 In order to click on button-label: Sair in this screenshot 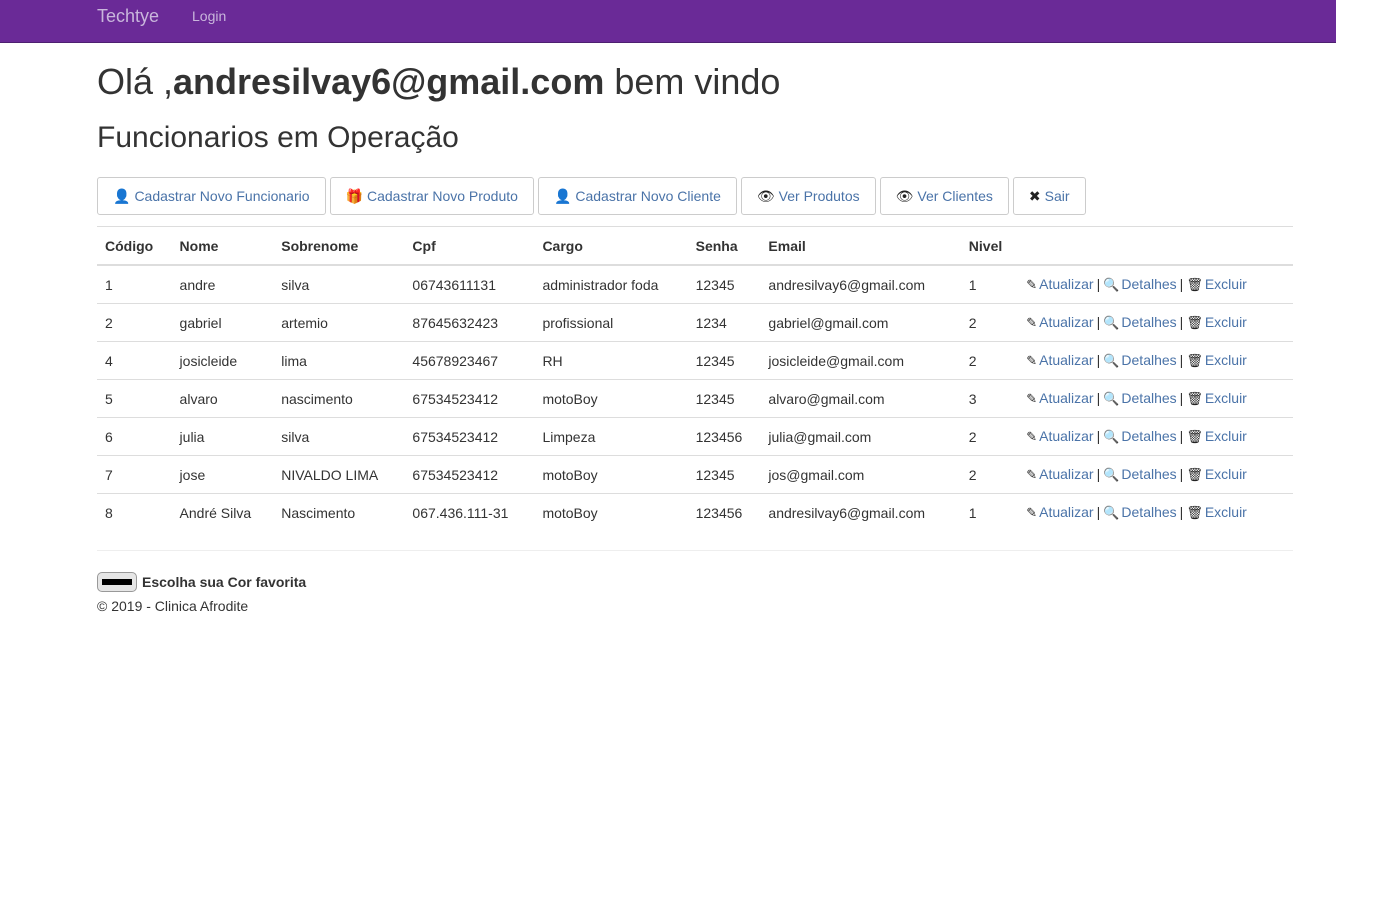, I will do `click(1057, 196)`.